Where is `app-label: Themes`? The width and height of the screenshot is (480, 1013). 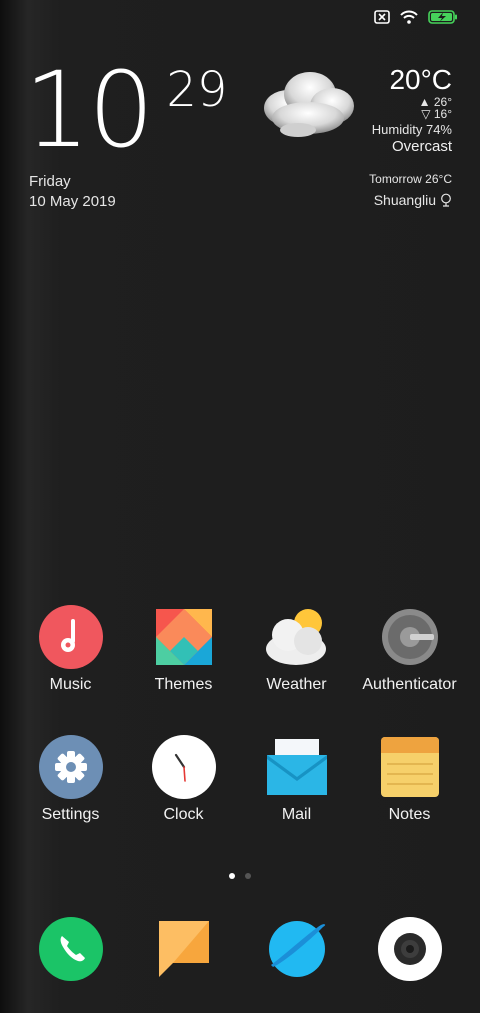 app-label: Themes is located at coordinates (183, 684).